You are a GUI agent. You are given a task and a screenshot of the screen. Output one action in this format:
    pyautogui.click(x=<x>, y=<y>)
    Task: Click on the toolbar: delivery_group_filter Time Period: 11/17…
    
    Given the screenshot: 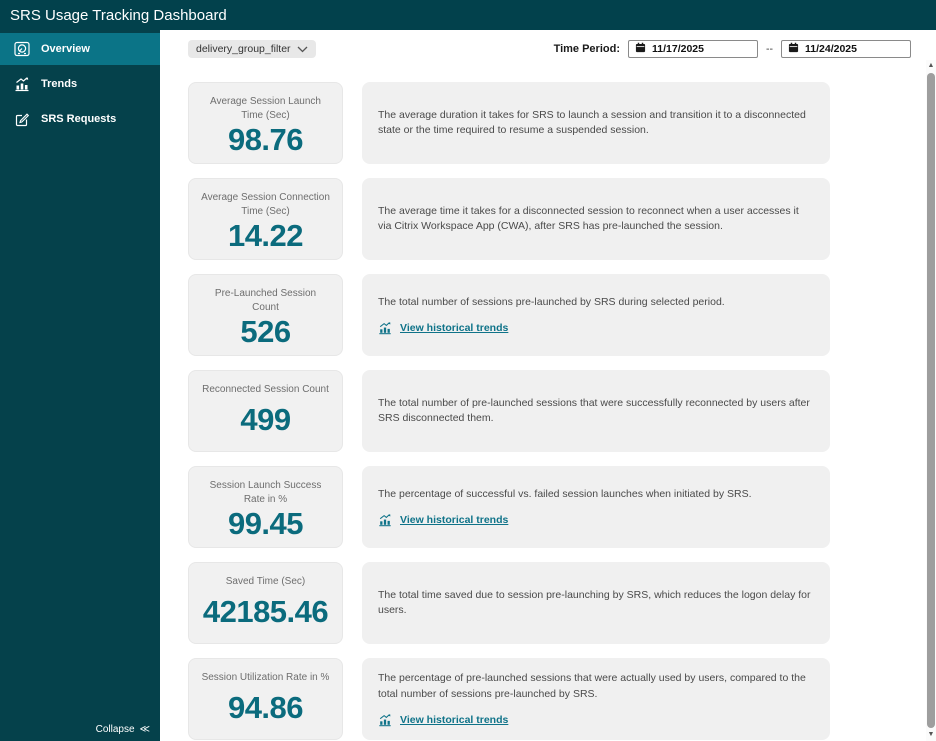 What is the action you would take?
    pyautogui.click(x=549, y=49)
    